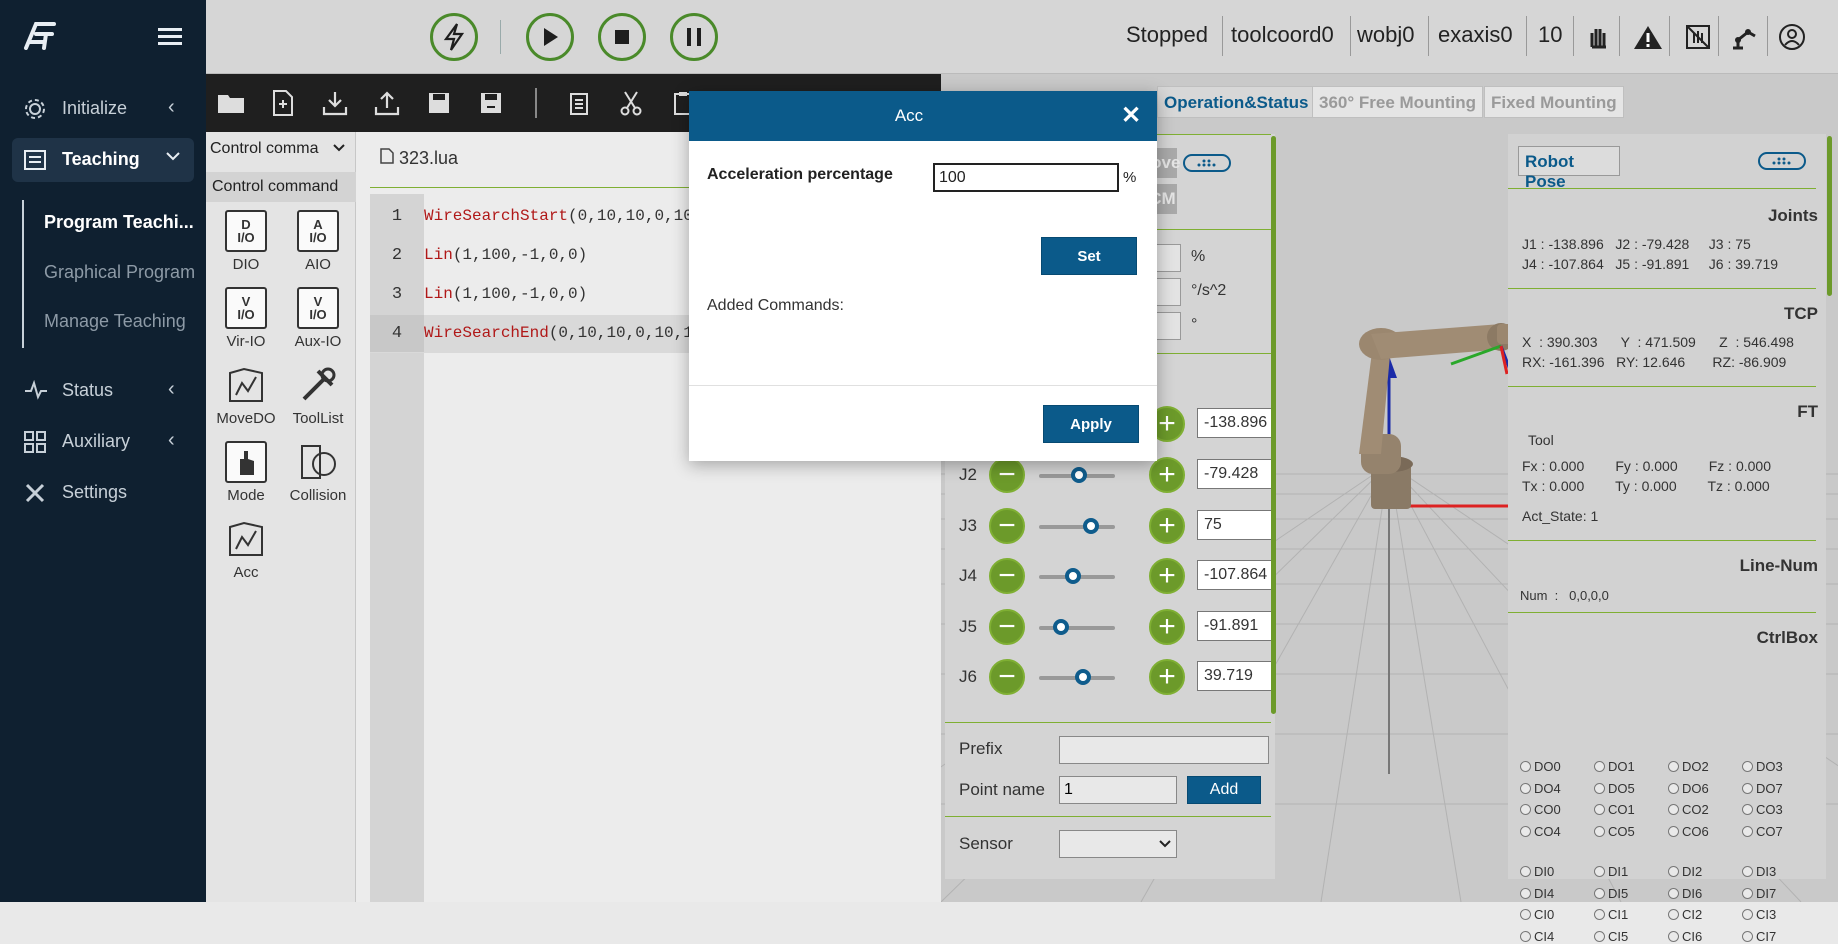 The height and width of the screenshot is (944, 1838). I want to click on io-radio: DI0, so click(1537, 871).